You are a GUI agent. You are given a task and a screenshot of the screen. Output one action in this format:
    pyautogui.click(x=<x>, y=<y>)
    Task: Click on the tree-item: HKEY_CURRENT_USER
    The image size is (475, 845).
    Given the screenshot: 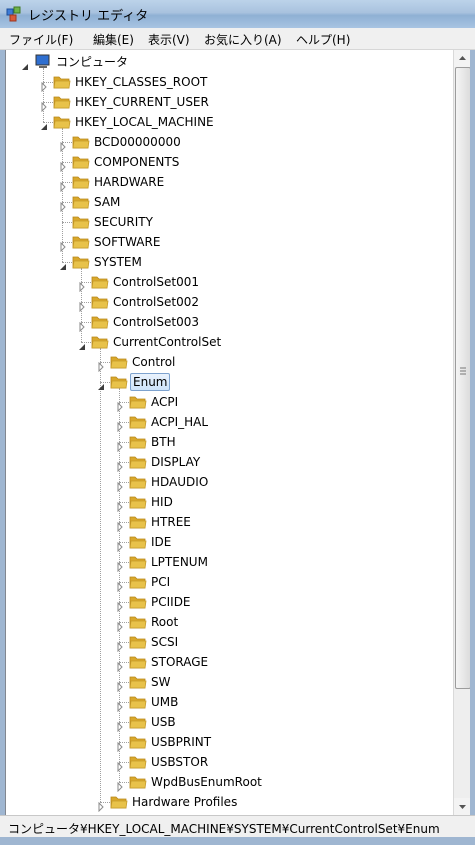 What is the action you would take?
    pyautogui.click(x=226, y=102)
    